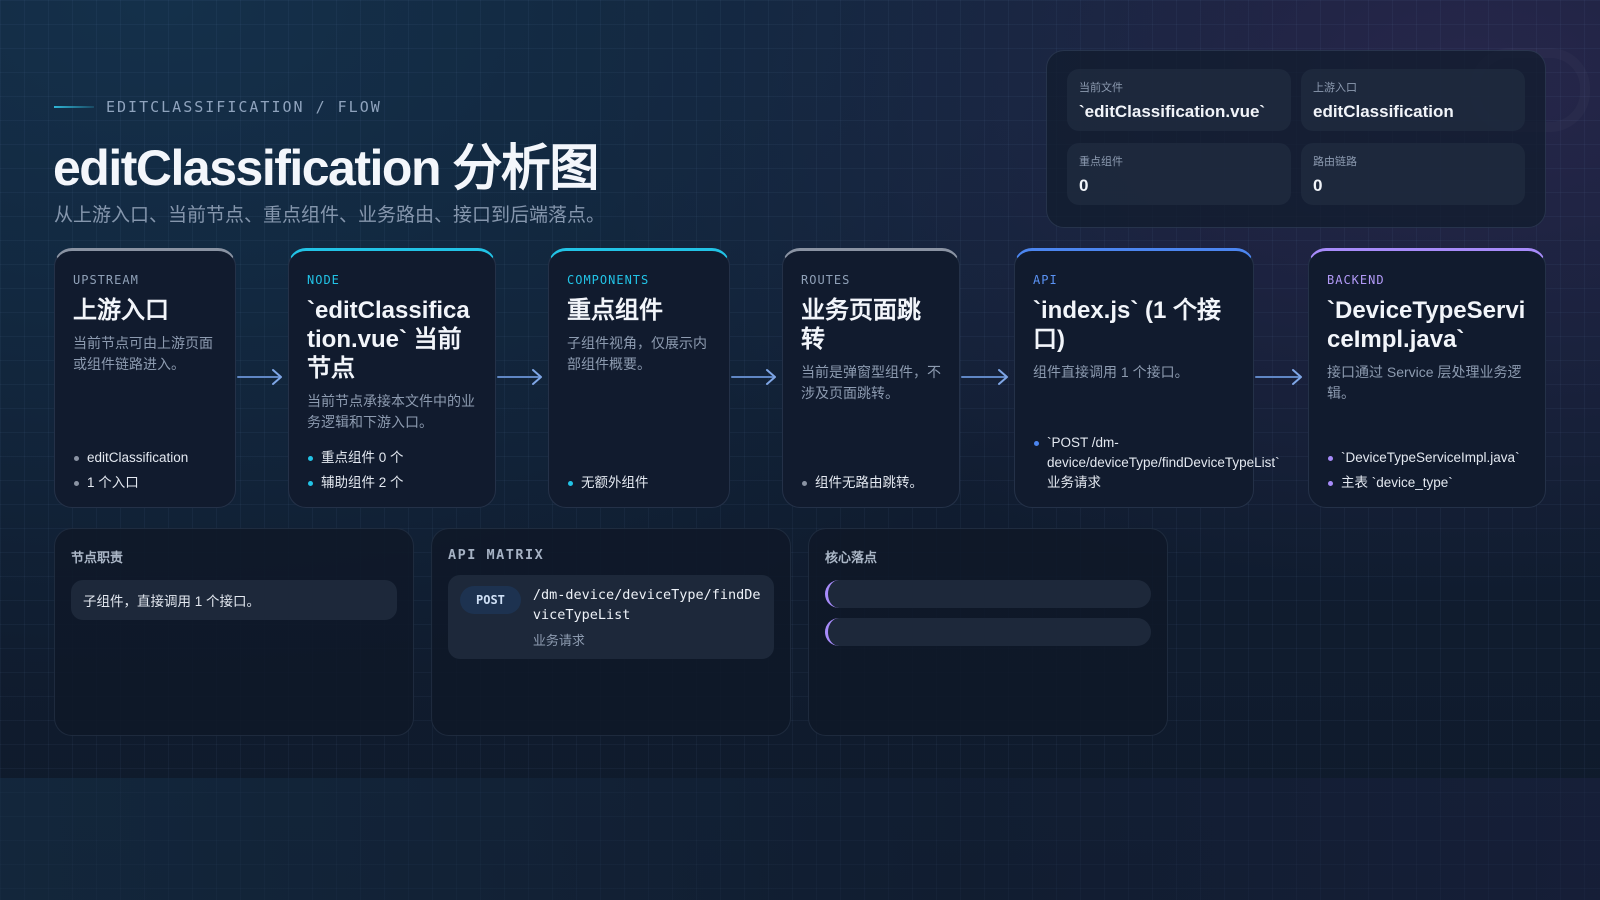 The image size is (1600, 900). What do you see at coordinates (496, 555) in the screenshot?
I see `panel-heading: API MATRIX` at bounding box center [496, 555].